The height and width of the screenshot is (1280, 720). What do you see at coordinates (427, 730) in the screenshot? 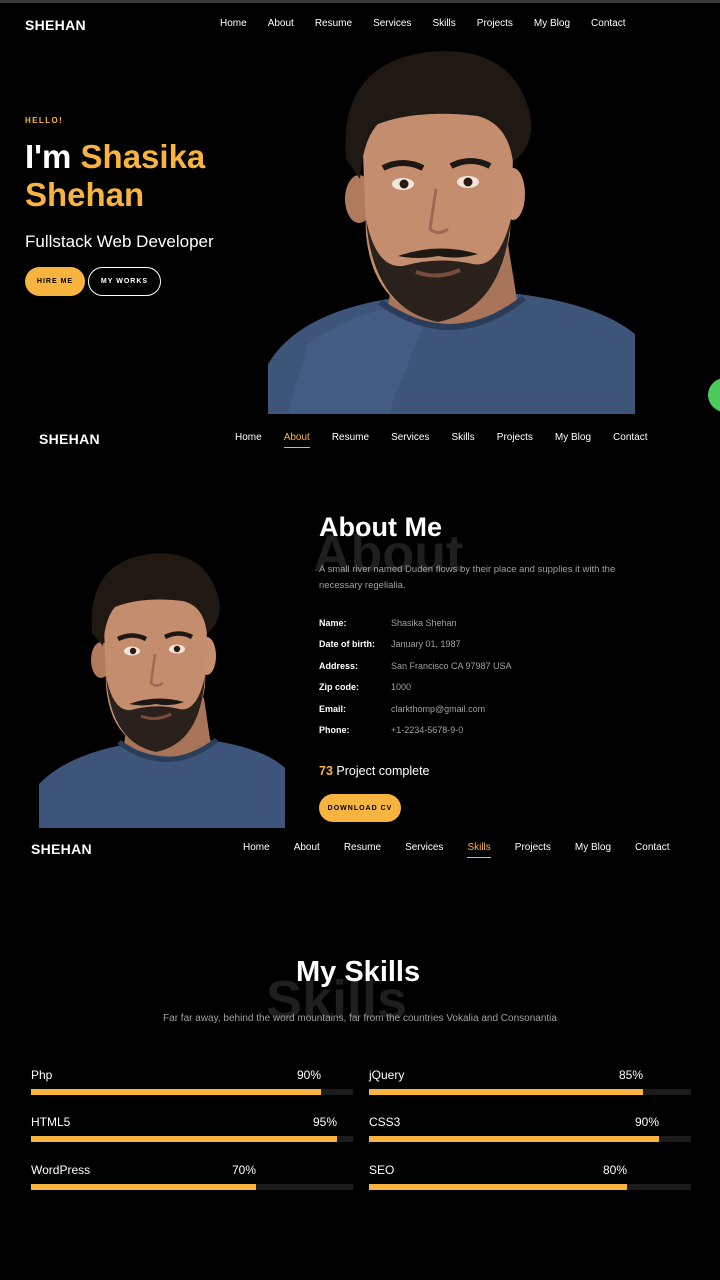
I see `info-value: +1-2234-5678-9-0` at bounding box center [427, 730].